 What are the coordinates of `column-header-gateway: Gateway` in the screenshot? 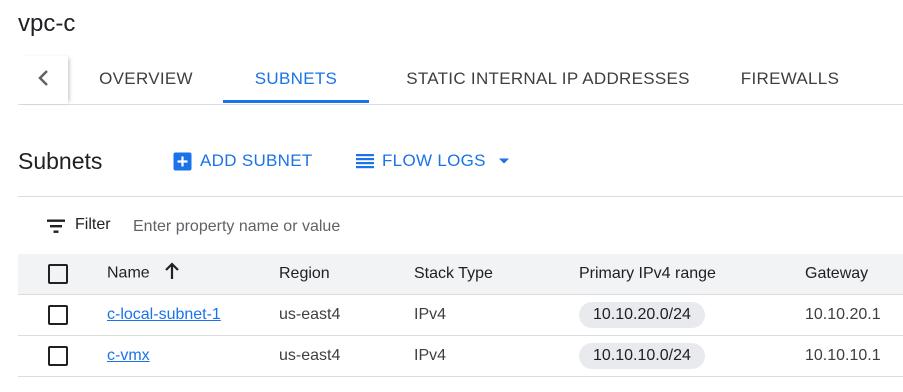 It's located at (854, 274).